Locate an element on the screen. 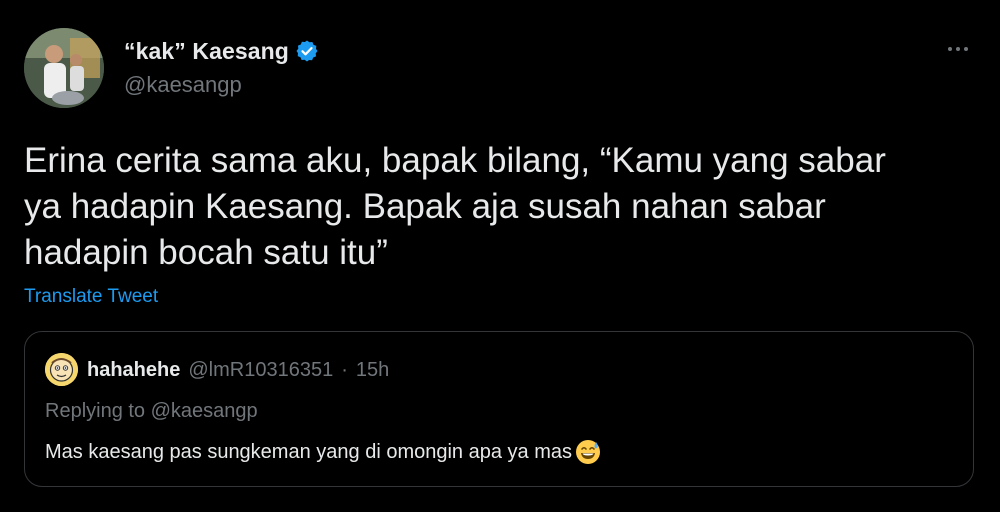  cartoon-face-icon is located at coordinates (61, 369).